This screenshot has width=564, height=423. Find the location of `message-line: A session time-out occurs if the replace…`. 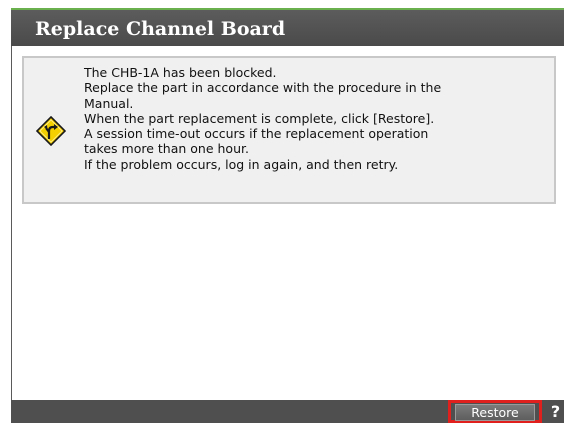

message-line: A session time-out occurs if the replace… is located at coordinates (256, 134).